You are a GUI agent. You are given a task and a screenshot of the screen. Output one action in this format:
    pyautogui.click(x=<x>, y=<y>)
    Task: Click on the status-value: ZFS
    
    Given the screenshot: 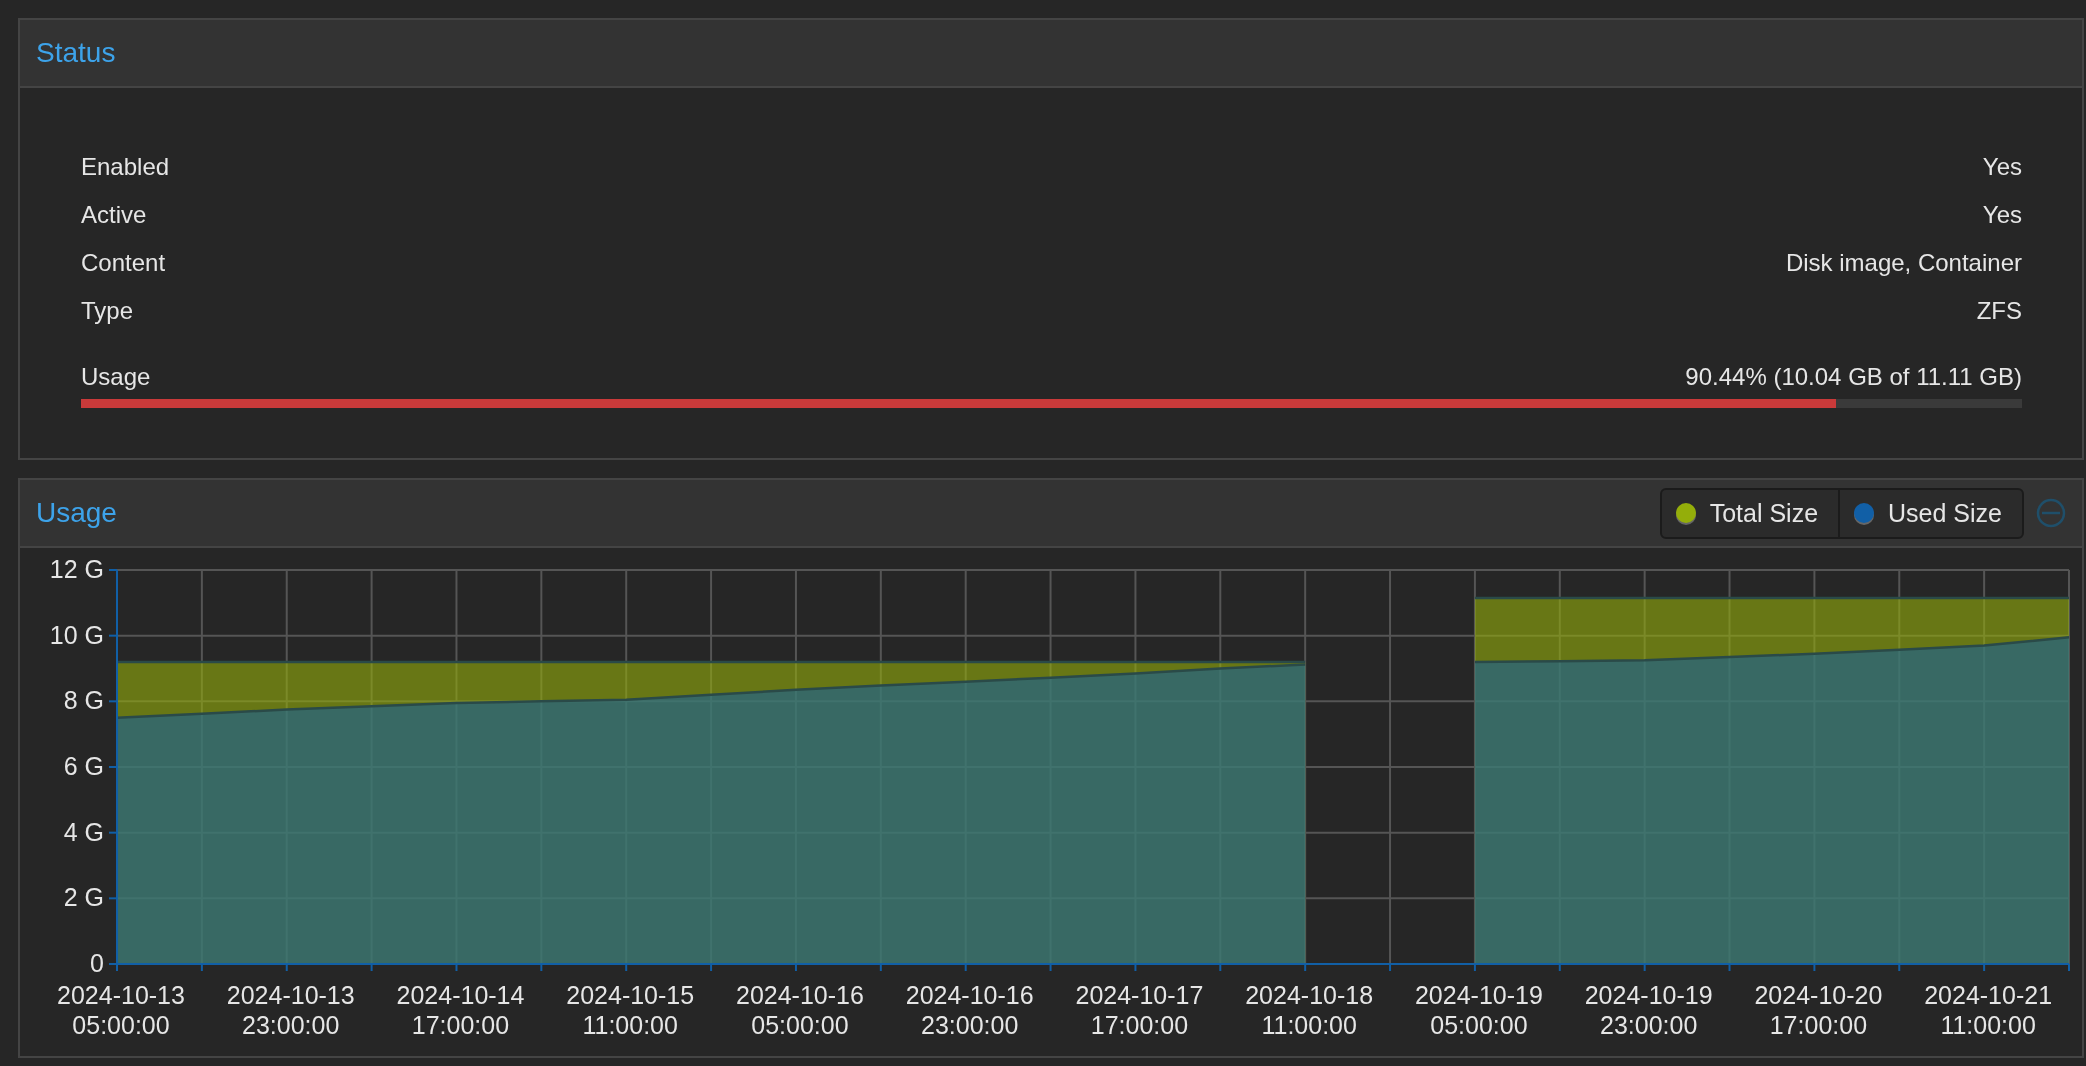 What is the action you would take?
    pyautogui.click(x=1999, y=311)
    